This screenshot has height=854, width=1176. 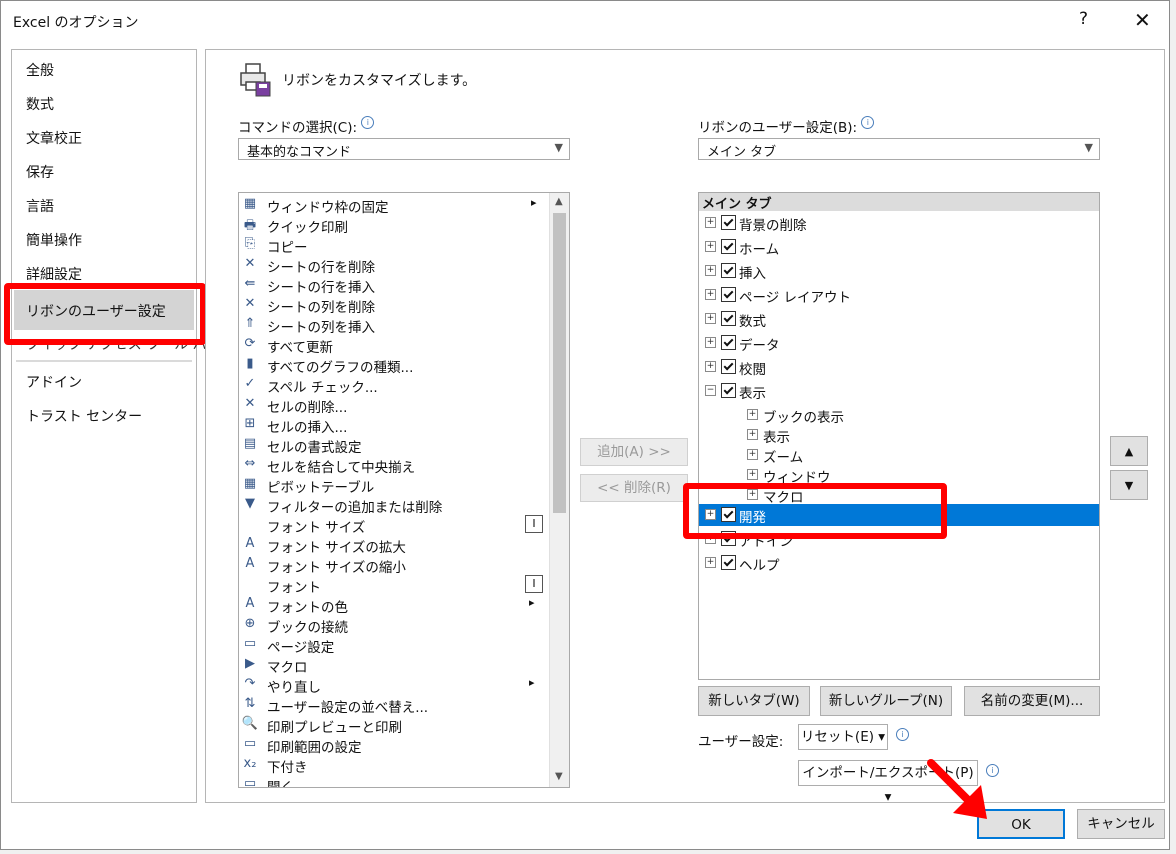 What do you see at coordinates (899, 367) in the screenshot?
I see `tree-tab: + 校閲` at bounding box center [899, 367].